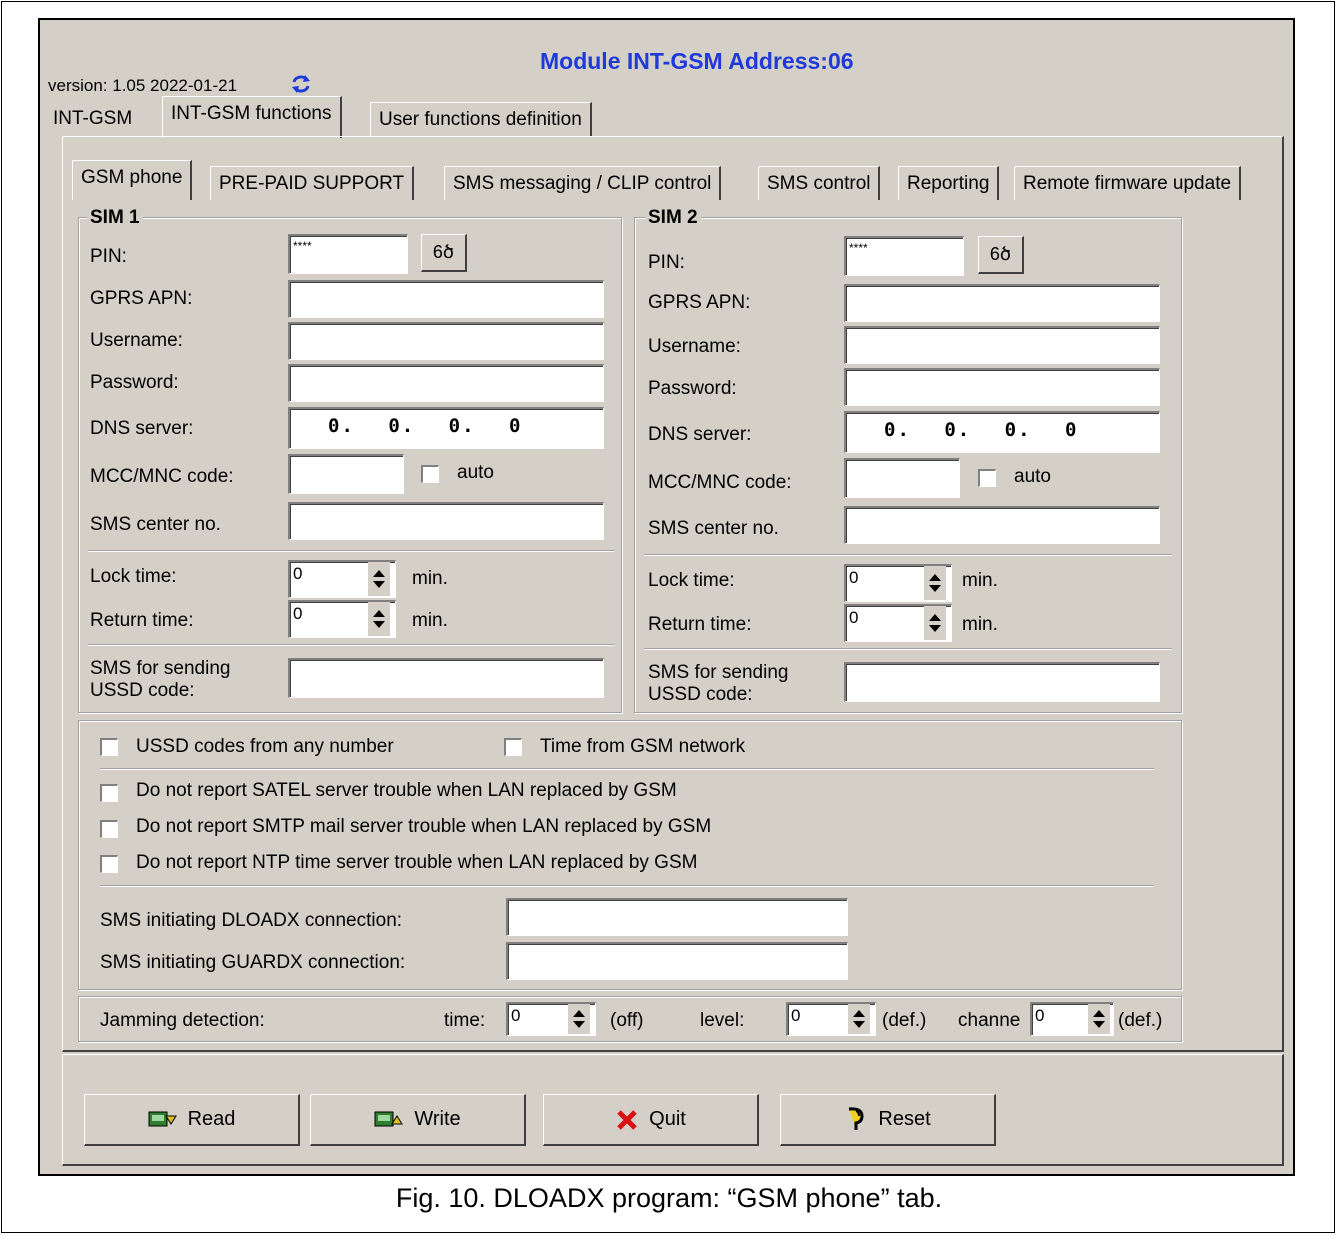 The height and width of the screenshot is (1236, 1338). I want to click on sim1-password-field, so click(446, 383).